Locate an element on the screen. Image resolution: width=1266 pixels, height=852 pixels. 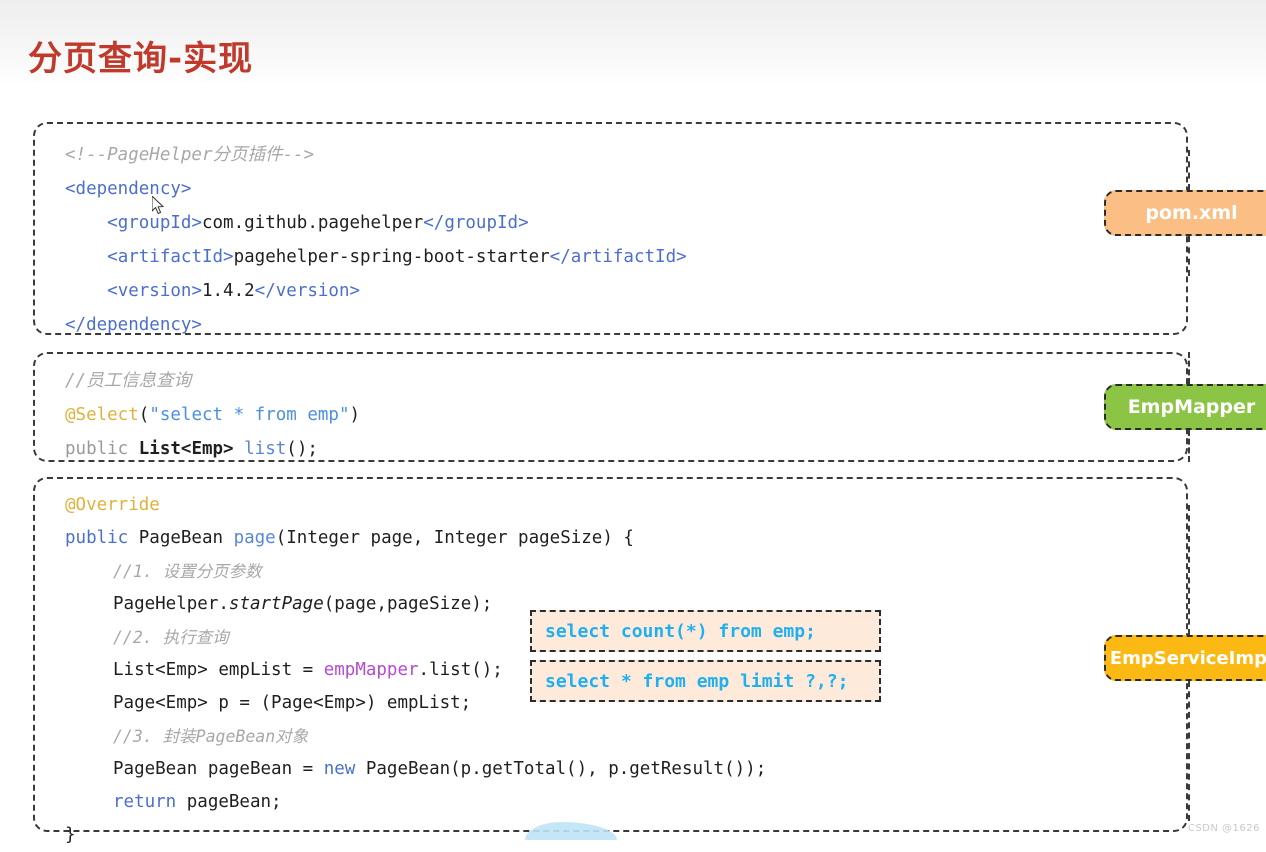
code-line: @Select("select * from emp") is located at coordinates (625, 415).